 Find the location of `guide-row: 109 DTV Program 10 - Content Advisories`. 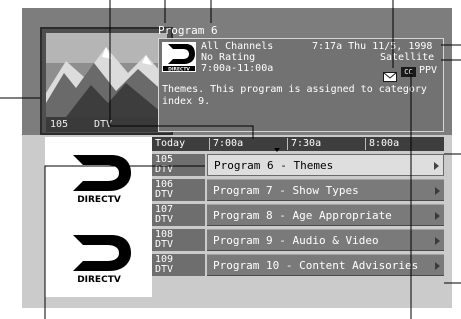

guide-row: 109 DTV Program 10 - Content Advisories is located at coordinates (298, 265).